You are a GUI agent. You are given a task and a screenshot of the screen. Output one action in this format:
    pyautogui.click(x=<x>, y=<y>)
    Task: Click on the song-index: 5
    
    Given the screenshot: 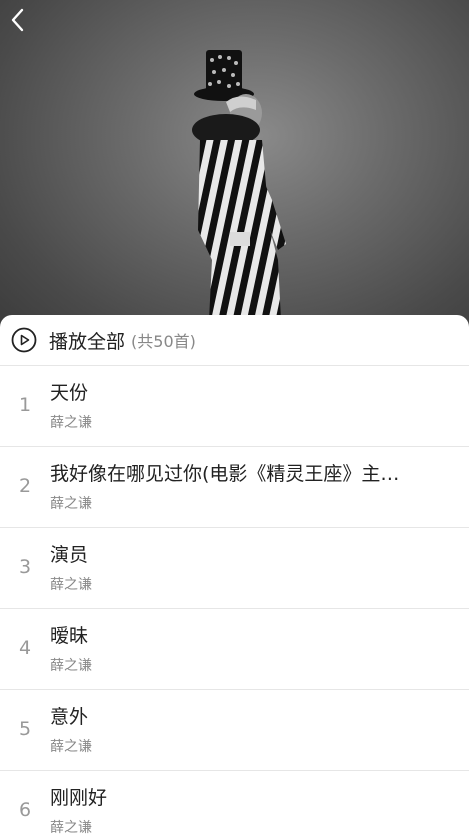 What is the action you would take?
    pyautogui.click(x=25, y=729)
    